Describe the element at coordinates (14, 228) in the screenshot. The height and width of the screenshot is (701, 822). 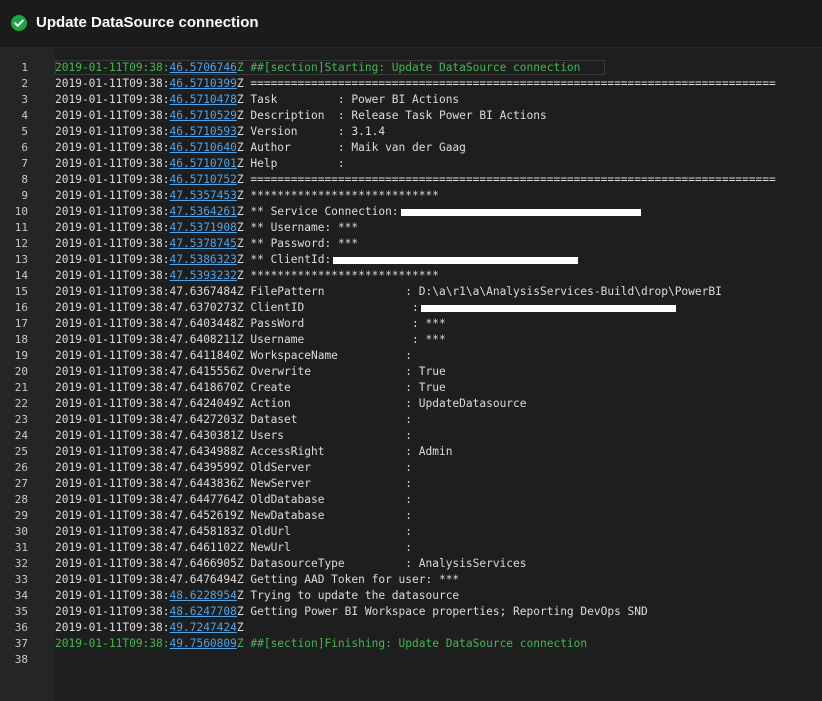
I see `line-number: 11` at that location.